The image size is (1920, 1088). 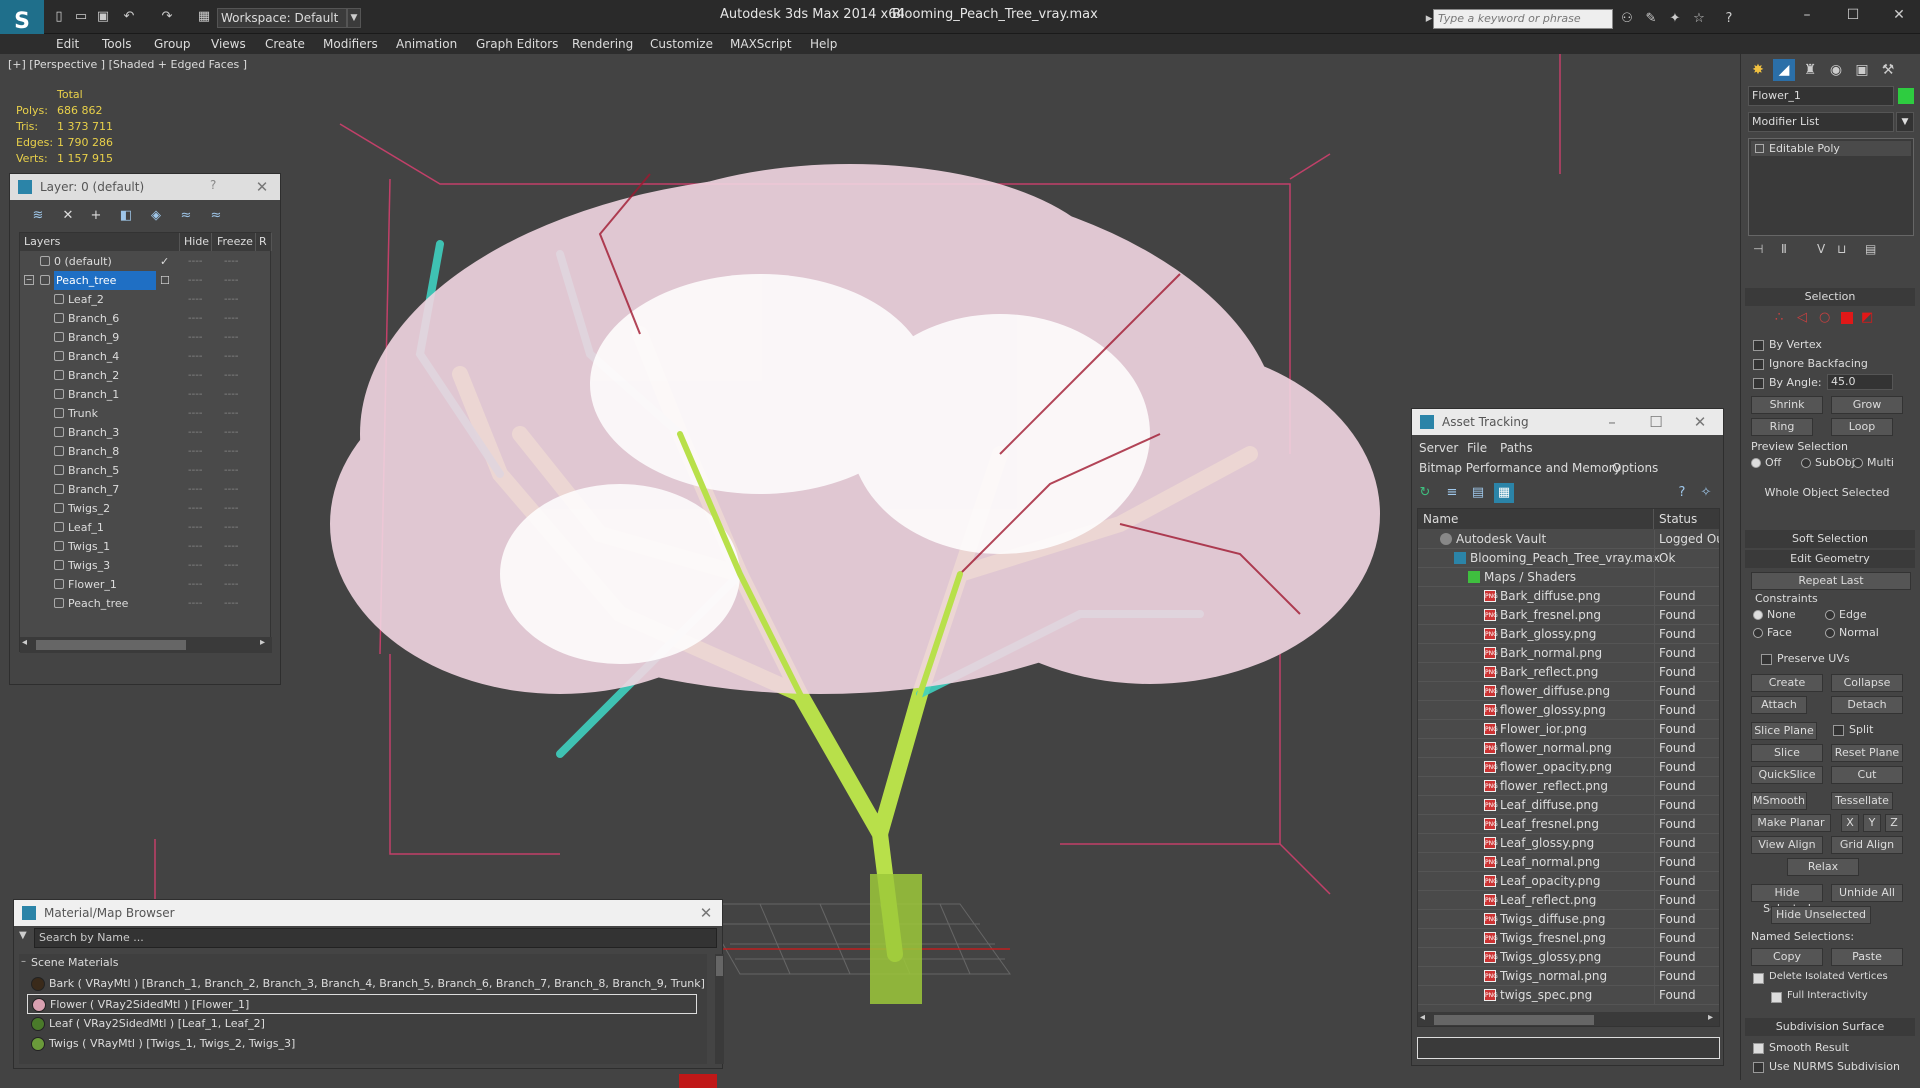 What do you see at coordinates (1756, 463) in the screenshot?
I see `preview-off-radio` at bounding box center [1756, 463].